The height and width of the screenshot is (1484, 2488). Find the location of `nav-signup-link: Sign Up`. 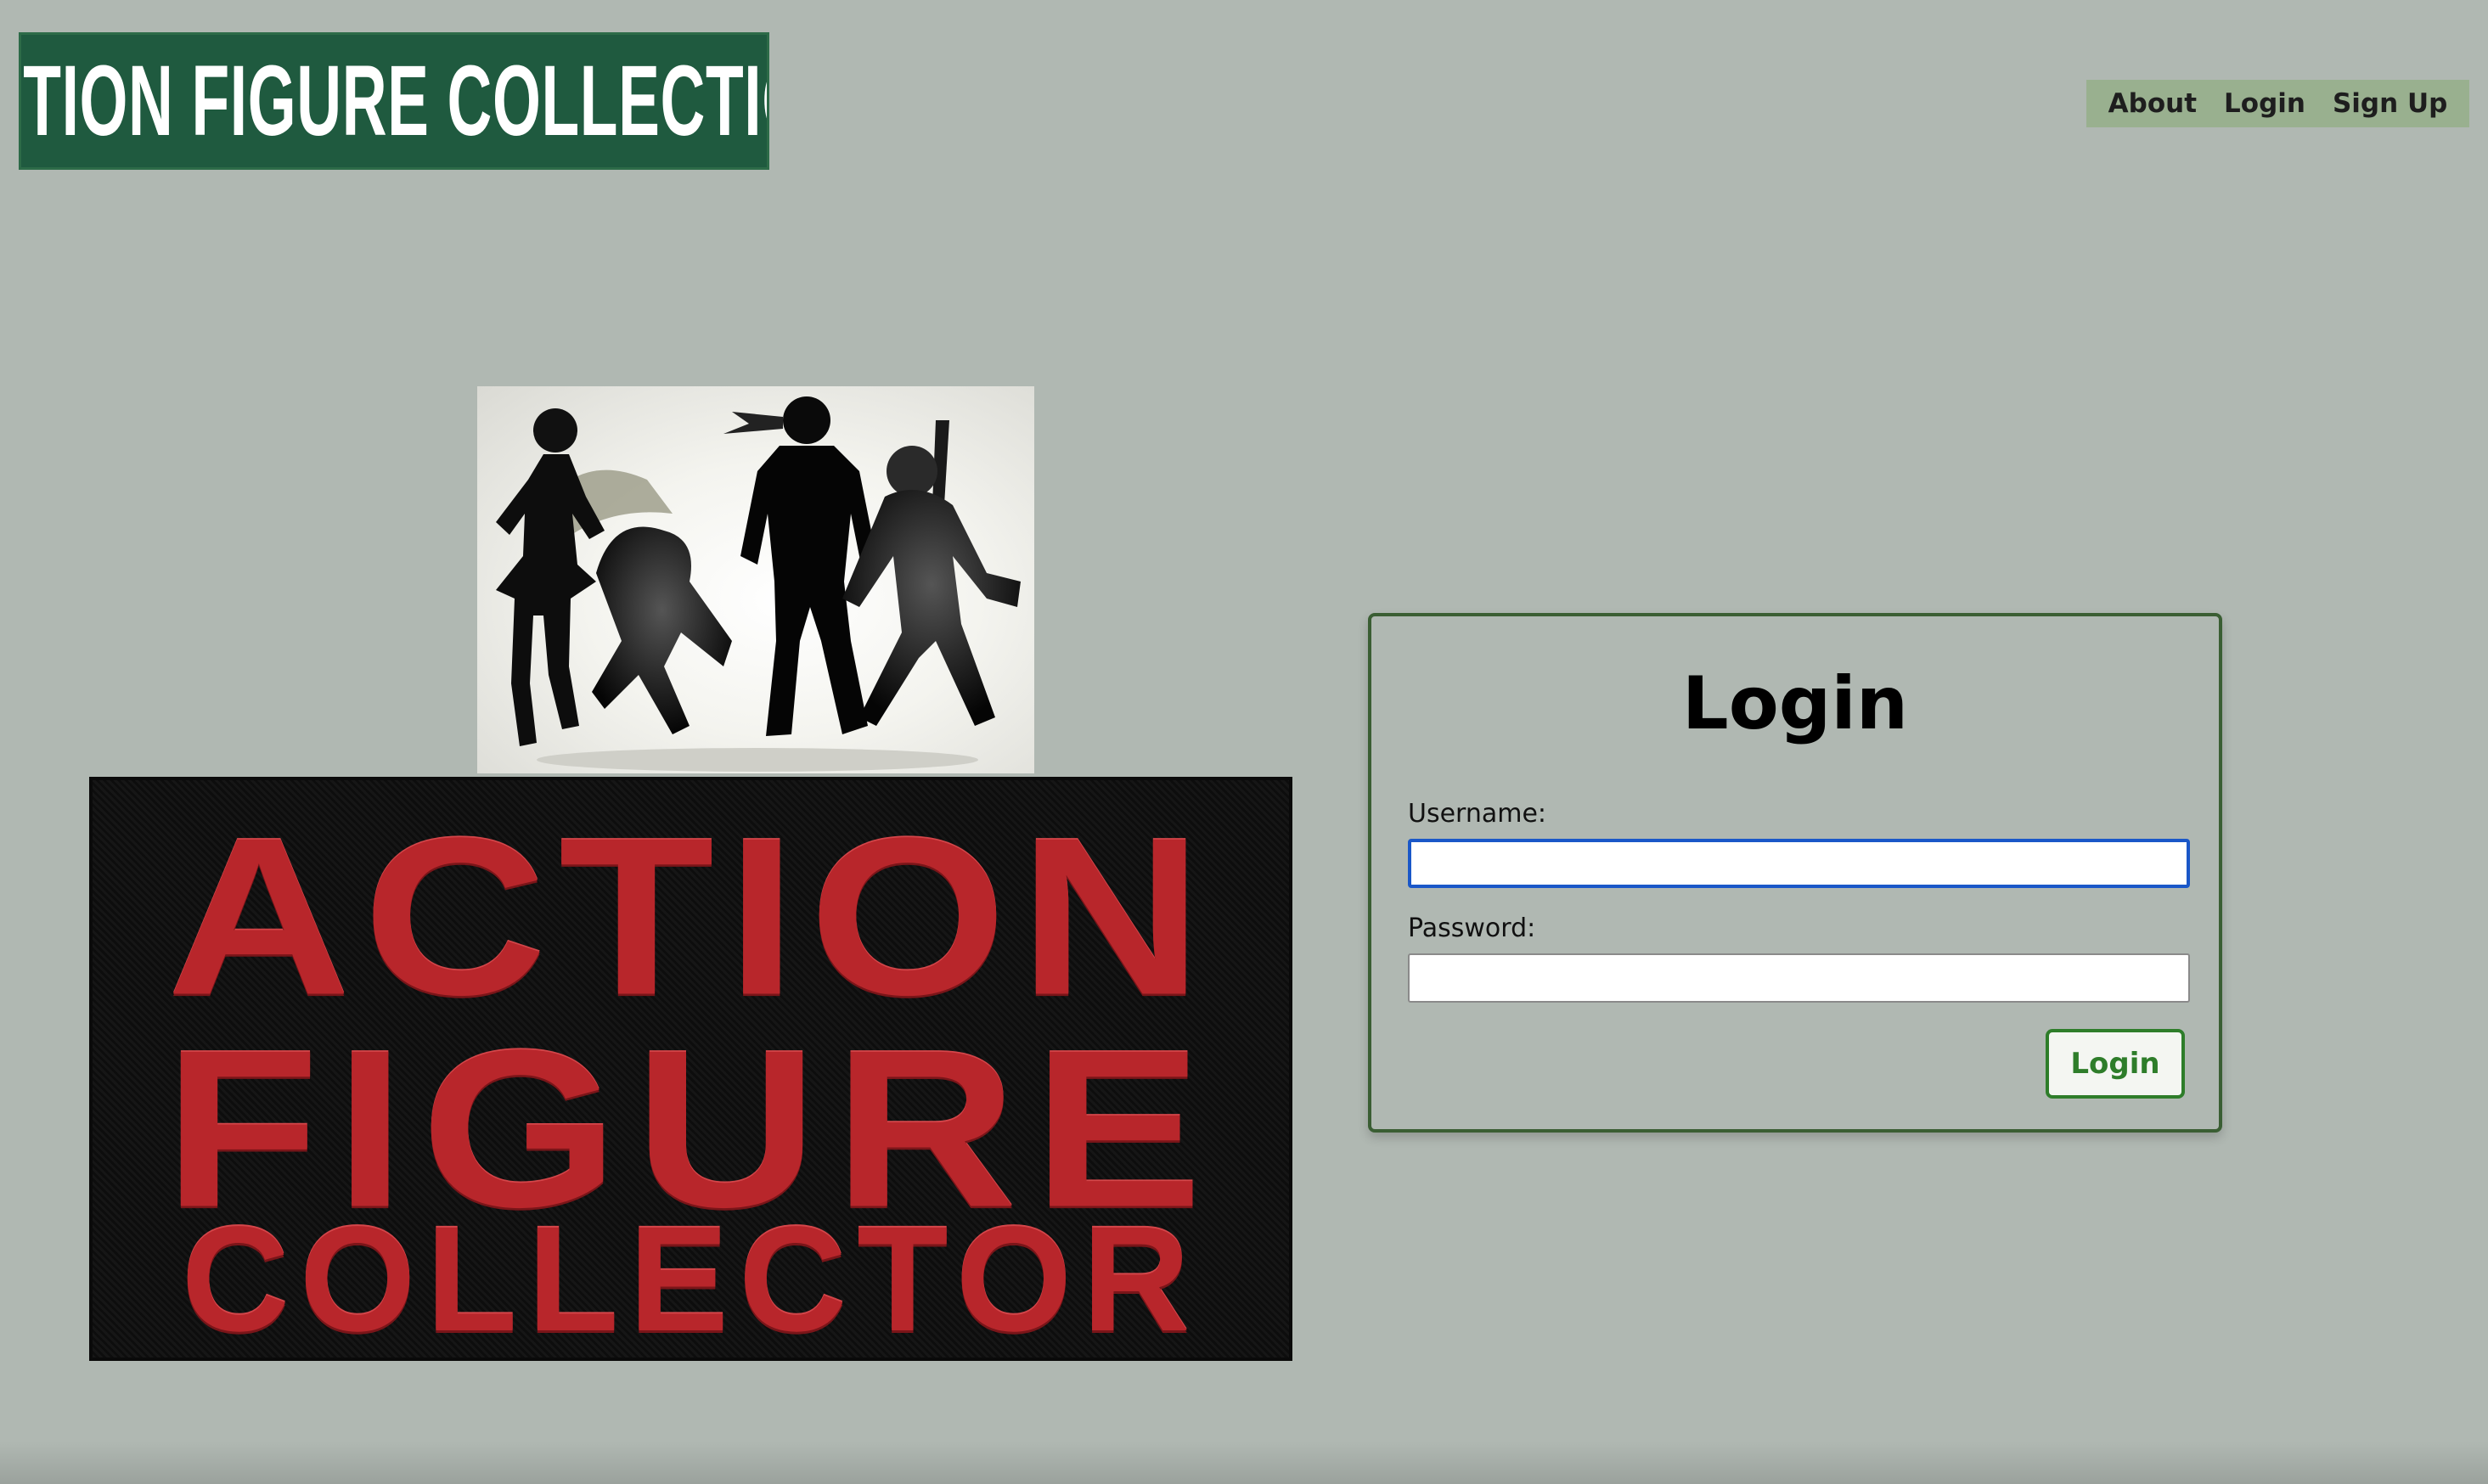

nav-signup-link: Sign Up is located at coordinates (2390, 104).